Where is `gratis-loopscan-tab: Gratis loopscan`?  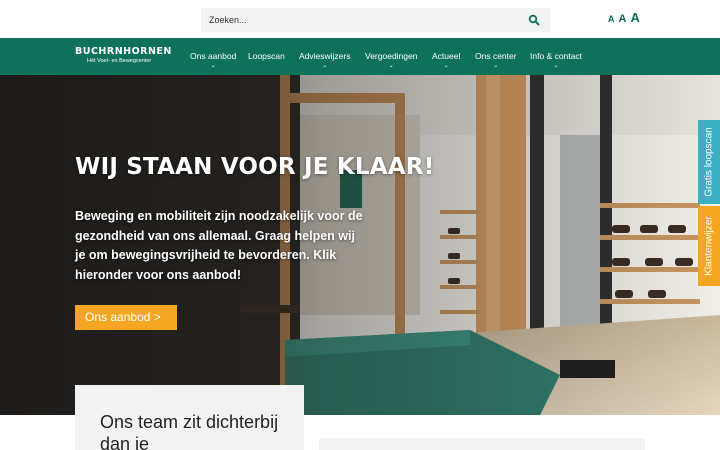 gratis-loopscan-tab: Gratis loopscan is located at coordinates (709, 162).